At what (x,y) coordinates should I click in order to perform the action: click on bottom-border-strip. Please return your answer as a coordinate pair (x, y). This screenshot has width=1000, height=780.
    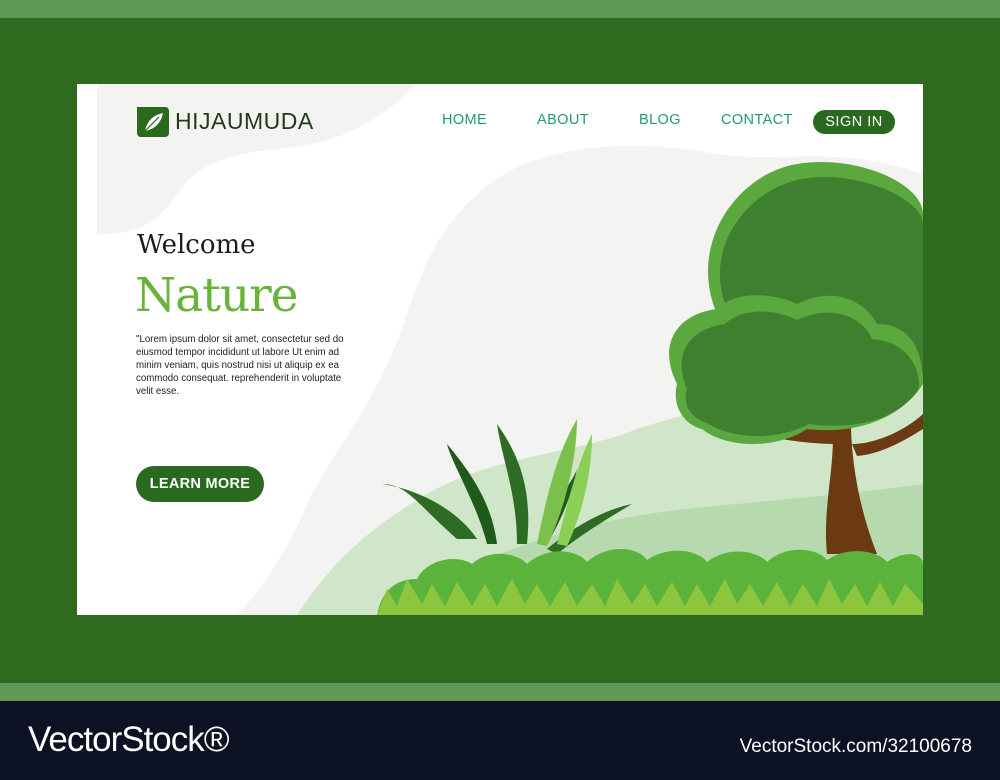
    Looking at the image, I should click on (500, 692).